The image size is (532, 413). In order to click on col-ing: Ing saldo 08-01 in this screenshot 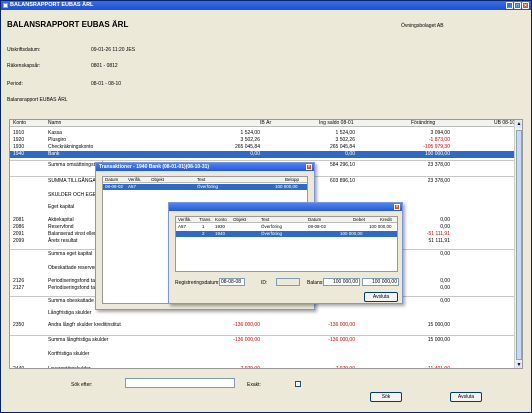, I will do `click(336, 123)`.